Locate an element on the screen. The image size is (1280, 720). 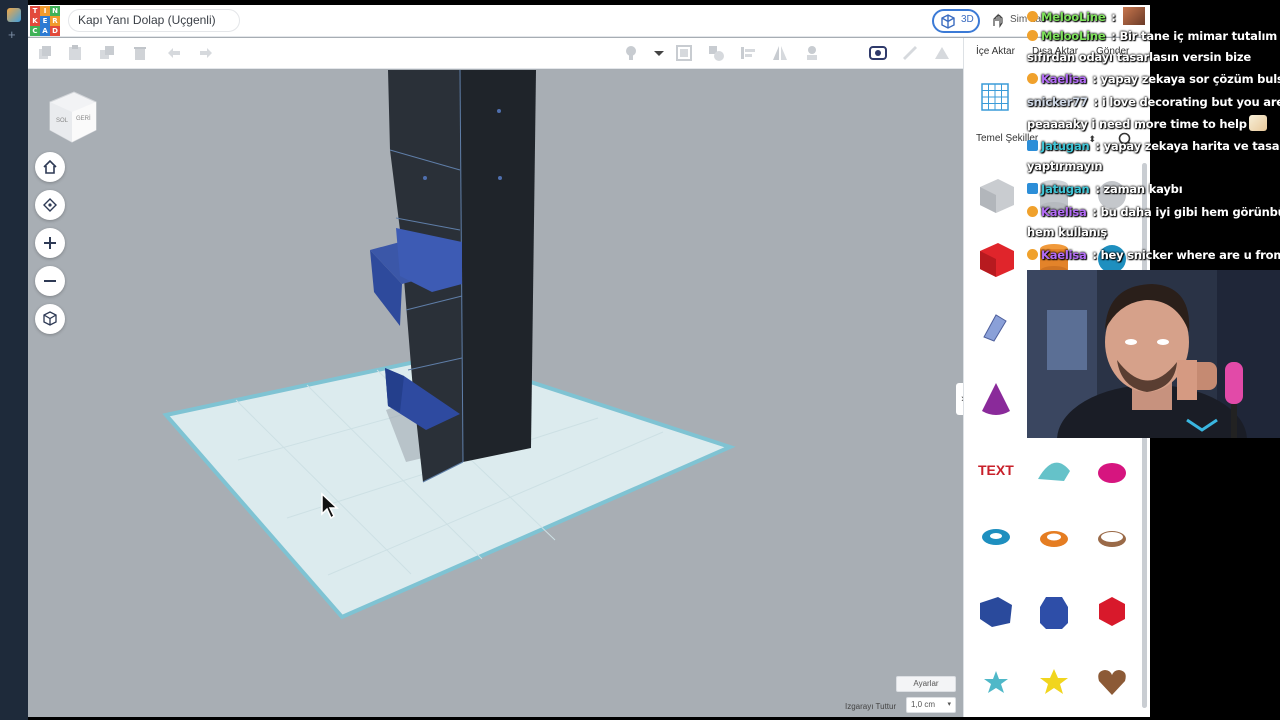
chat-emote-icon is located at coordinates (1257, 123).